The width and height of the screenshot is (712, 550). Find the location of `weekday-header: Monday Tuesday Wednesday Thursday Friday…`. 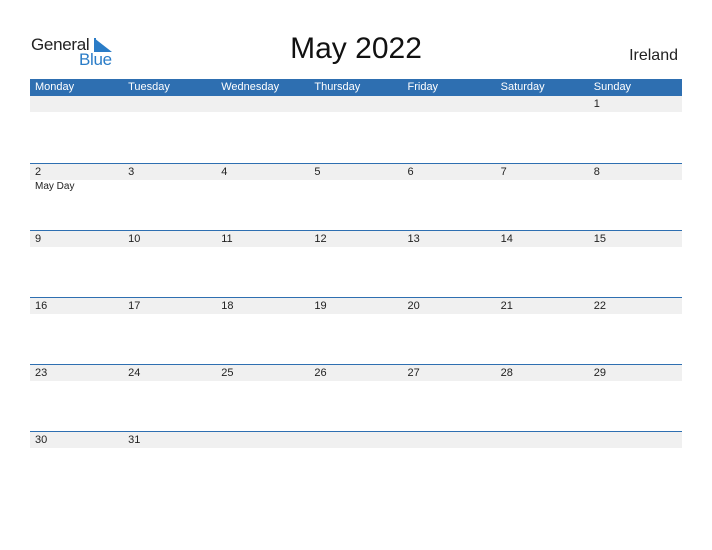

weekday-header: Monday Tuesday Wednesday Thursday Friday… is located at coordinates (356, 87).